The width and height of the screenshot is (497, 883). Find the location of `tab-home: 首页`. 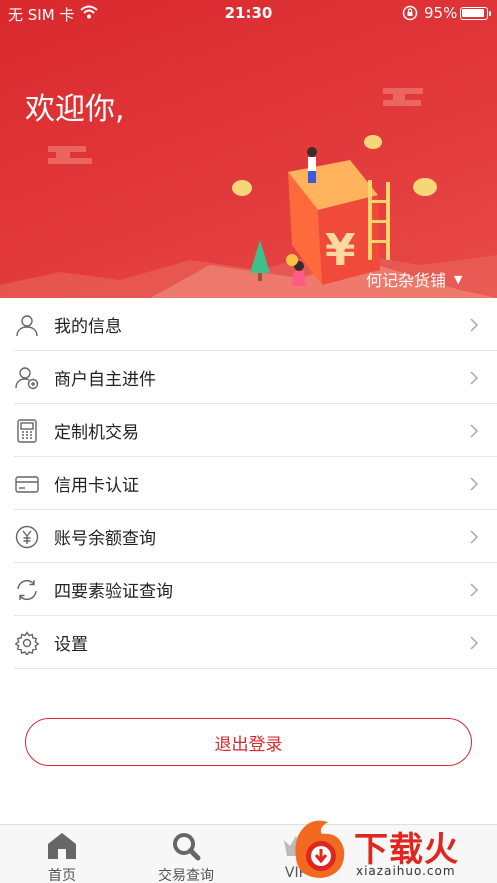

tab-home: 首页 is located at coordinates (62, 857).